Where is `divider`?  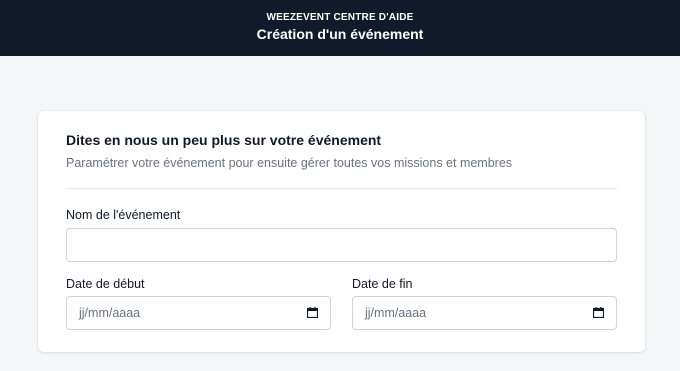 divider is located at coordinates (341, 188).